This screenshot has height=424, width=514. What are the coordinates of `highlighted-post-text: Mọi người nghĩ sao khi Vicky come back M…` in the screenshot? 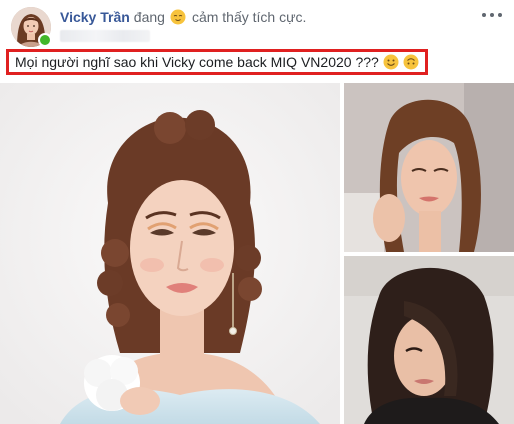 It's located at (217, 62).